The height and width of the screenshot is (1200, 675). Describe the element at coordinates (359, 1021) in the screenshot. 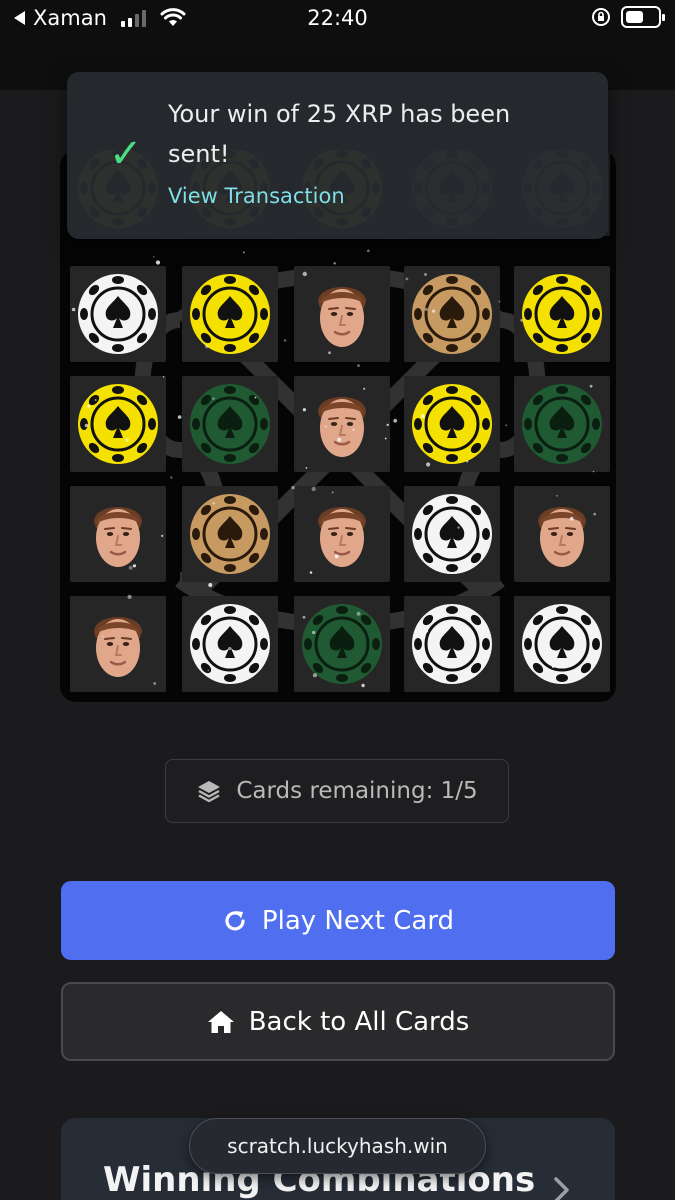

I see `back-to-all-cards-label: Back to All Cards` at that location.